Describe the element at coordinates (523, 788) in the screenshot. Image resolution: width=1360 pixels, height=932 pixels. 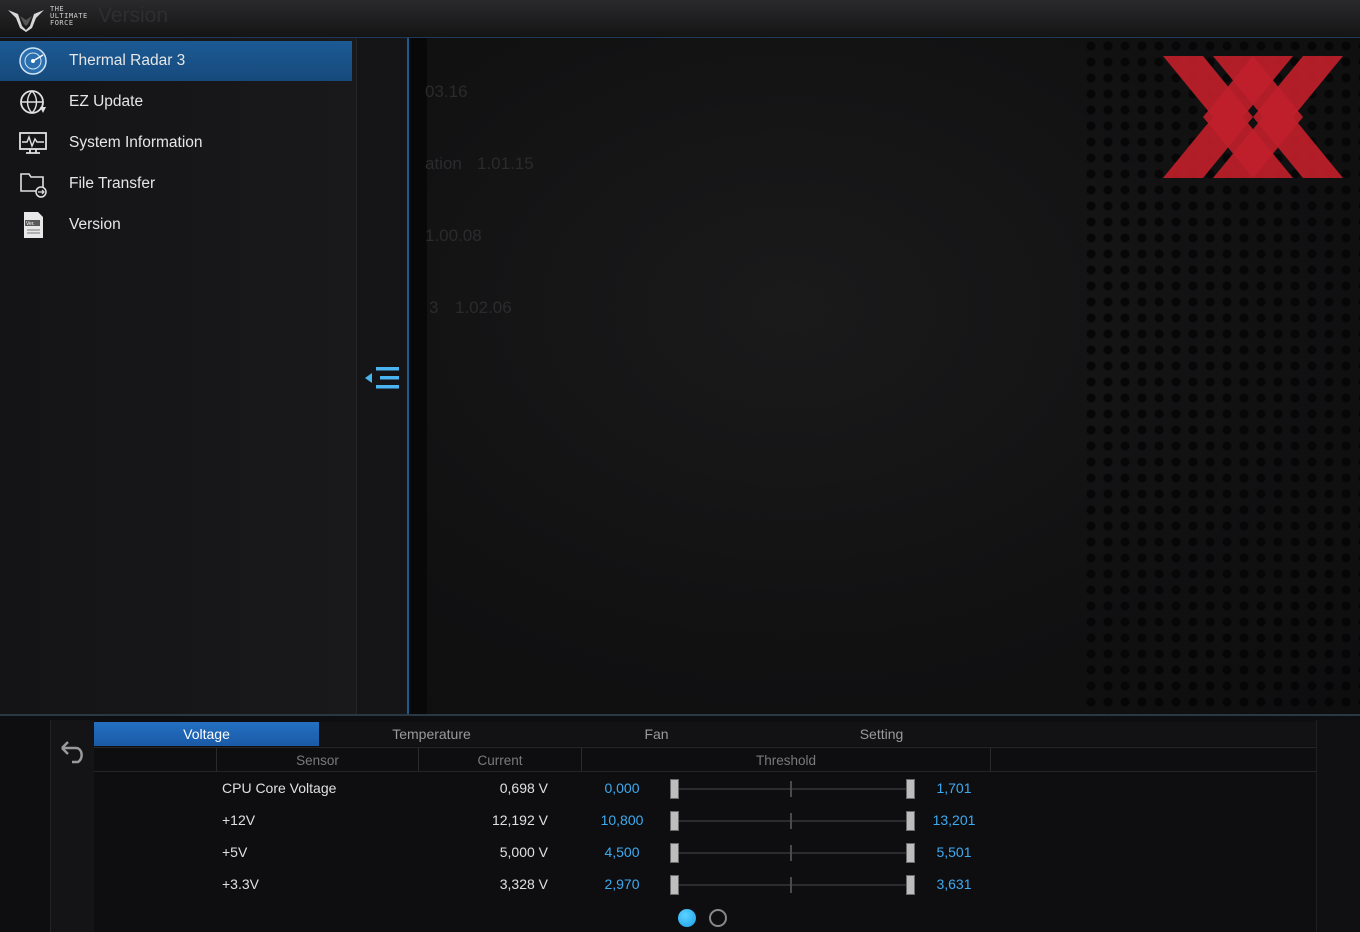
I see `current-value: 0,698 V` at that location.